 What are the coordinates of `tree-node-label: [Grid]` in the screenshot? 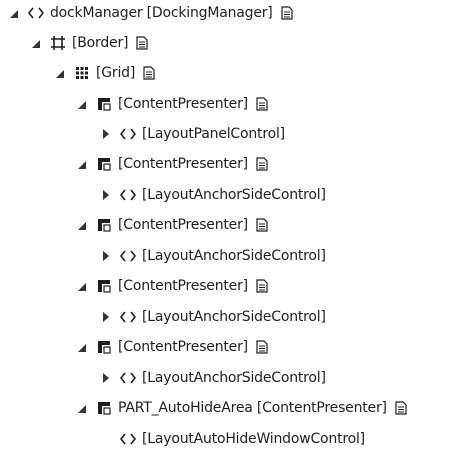 It's located at (116, 73).